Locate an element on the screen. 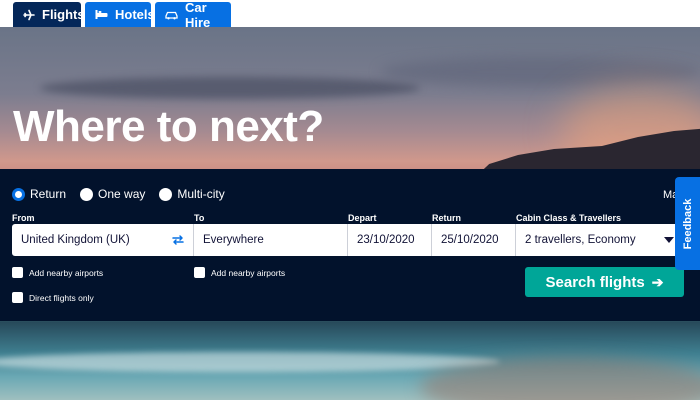 The height and width of the screenshot is (400, 700). radio-label: Return is located at coordinates (48, 194).